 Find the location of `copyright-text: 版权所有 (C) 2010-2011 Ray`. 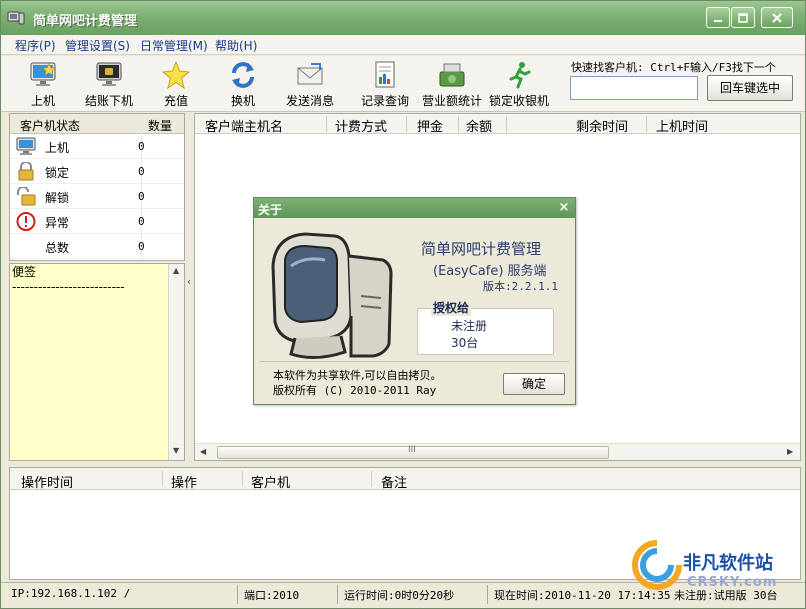

copyright-text: 版权所有 (C) 2010-2011 Ray is located at coordinates (355, 390).